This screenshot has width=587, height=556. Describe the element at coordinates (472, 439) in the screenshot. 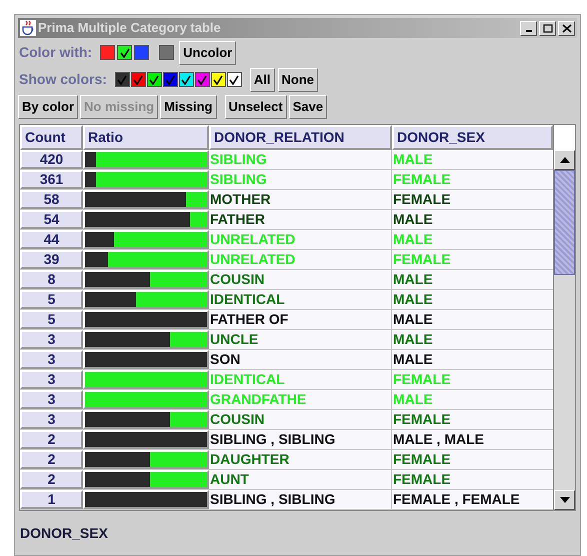

I see `sex-cell: MALE , MALE` at that location.